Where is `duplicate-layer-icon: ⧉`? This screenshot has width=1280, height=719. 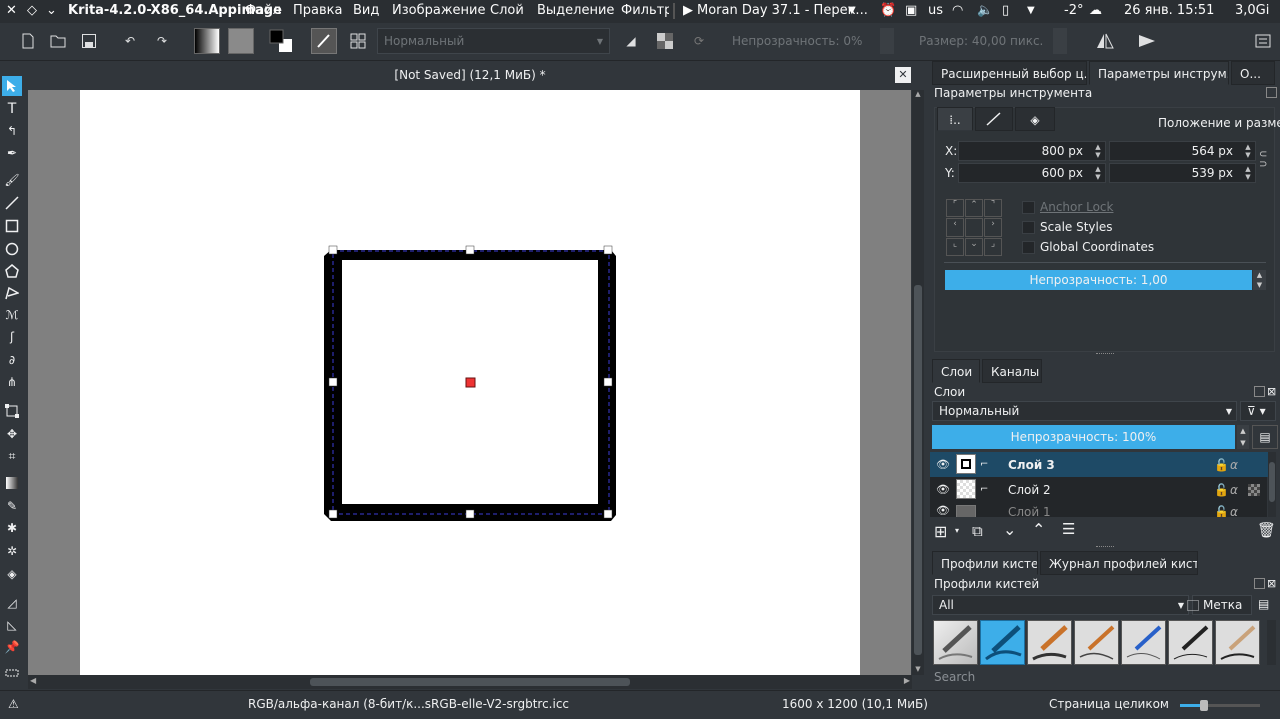 duplicate-layer-icon: ⧉ is located at coordinates (977, 531).